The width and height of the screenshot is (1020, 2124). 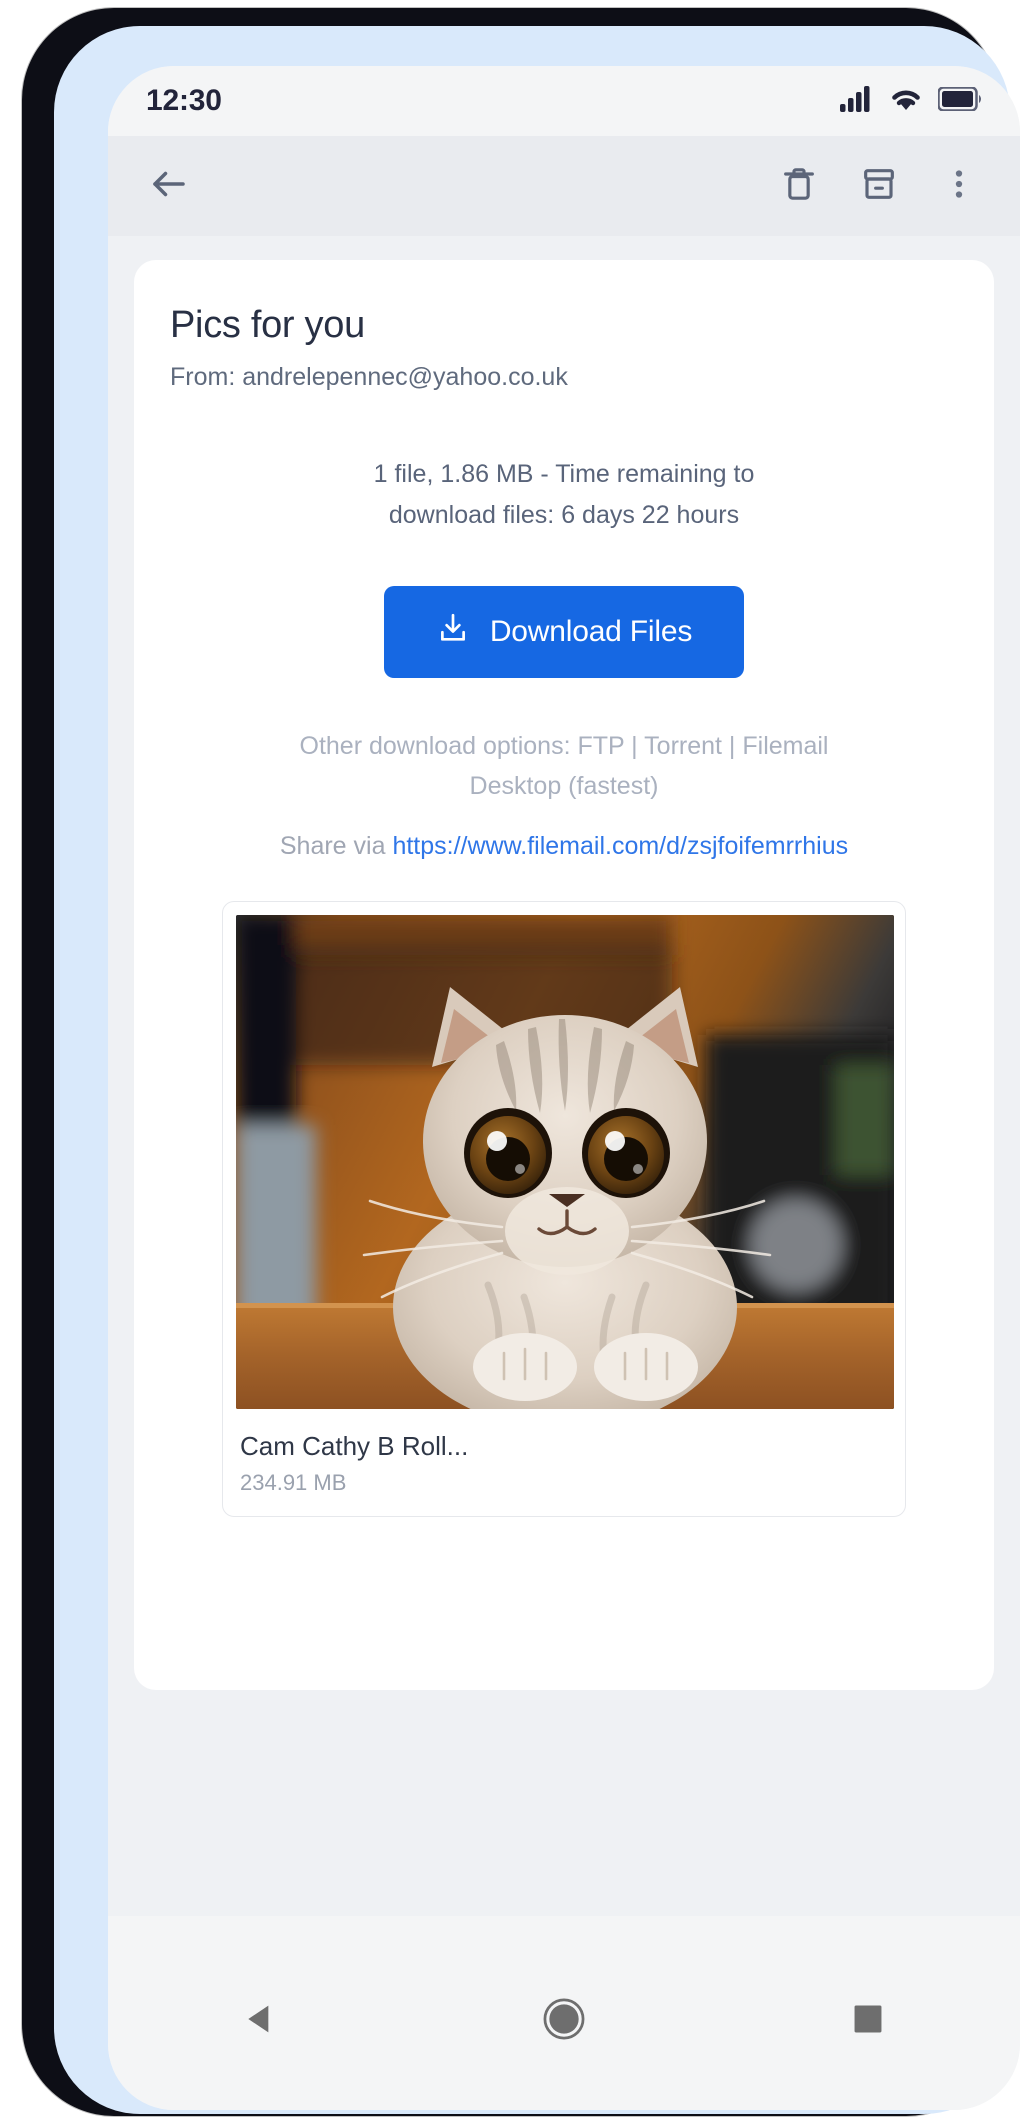 I want to click on email-sender: From: andrelepennec@yahoo.co.uk, so click(x=369, y=377).